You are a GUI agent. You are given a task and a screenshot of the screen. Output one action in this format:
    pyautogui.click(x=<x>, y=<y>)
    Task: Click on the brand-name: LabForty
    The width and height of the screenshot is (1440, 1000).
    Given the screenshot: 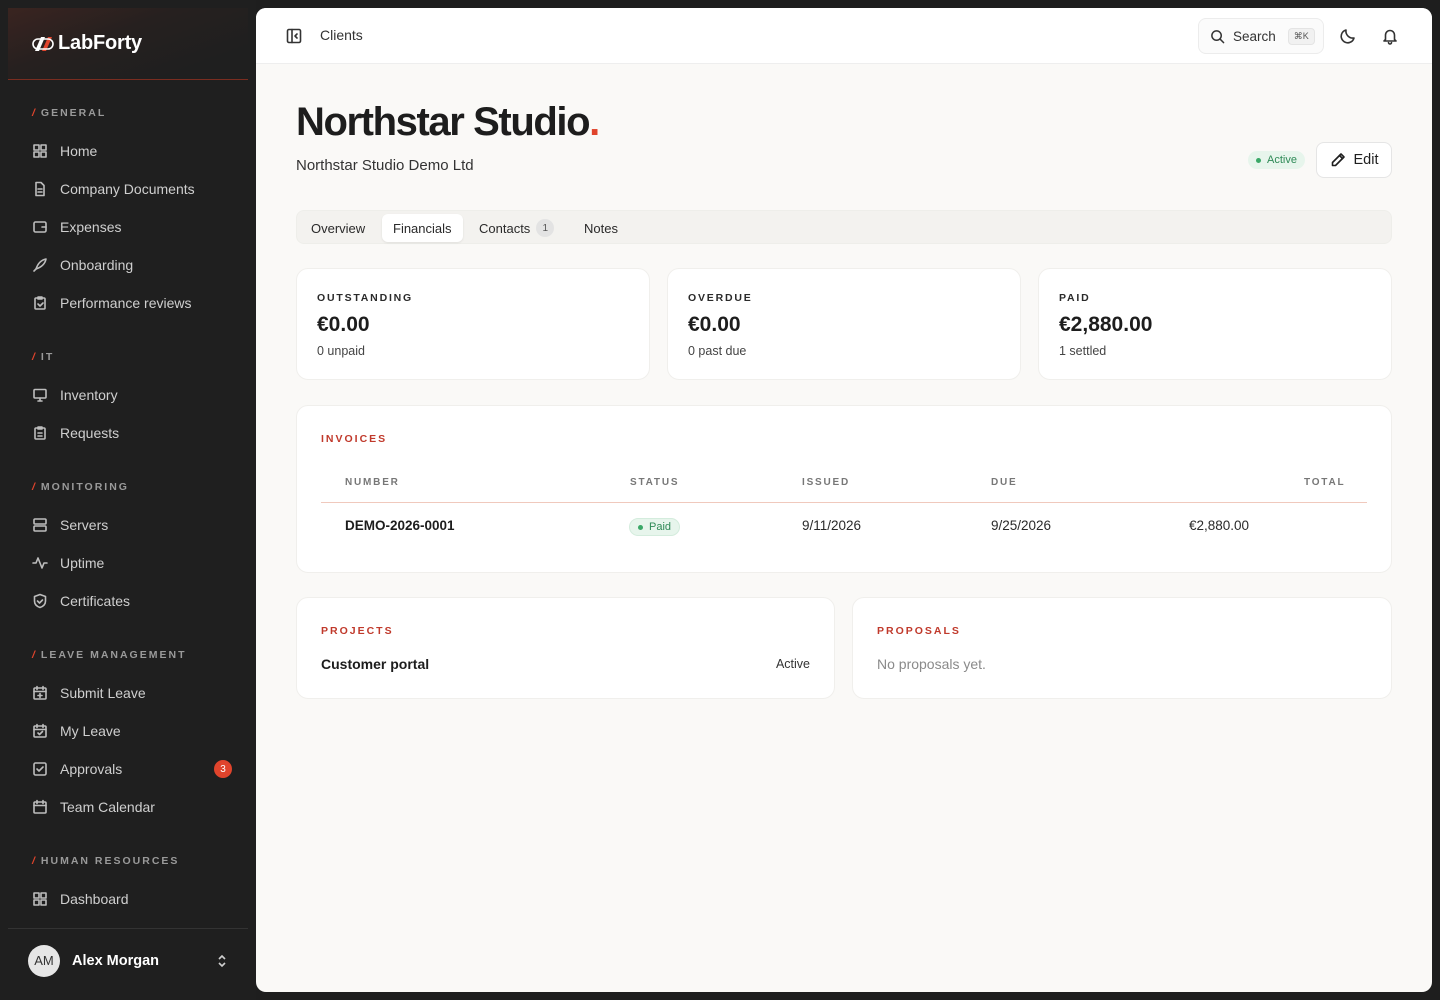 What is the action you would take?
    pyautogui.click(x=100, y=43)
    